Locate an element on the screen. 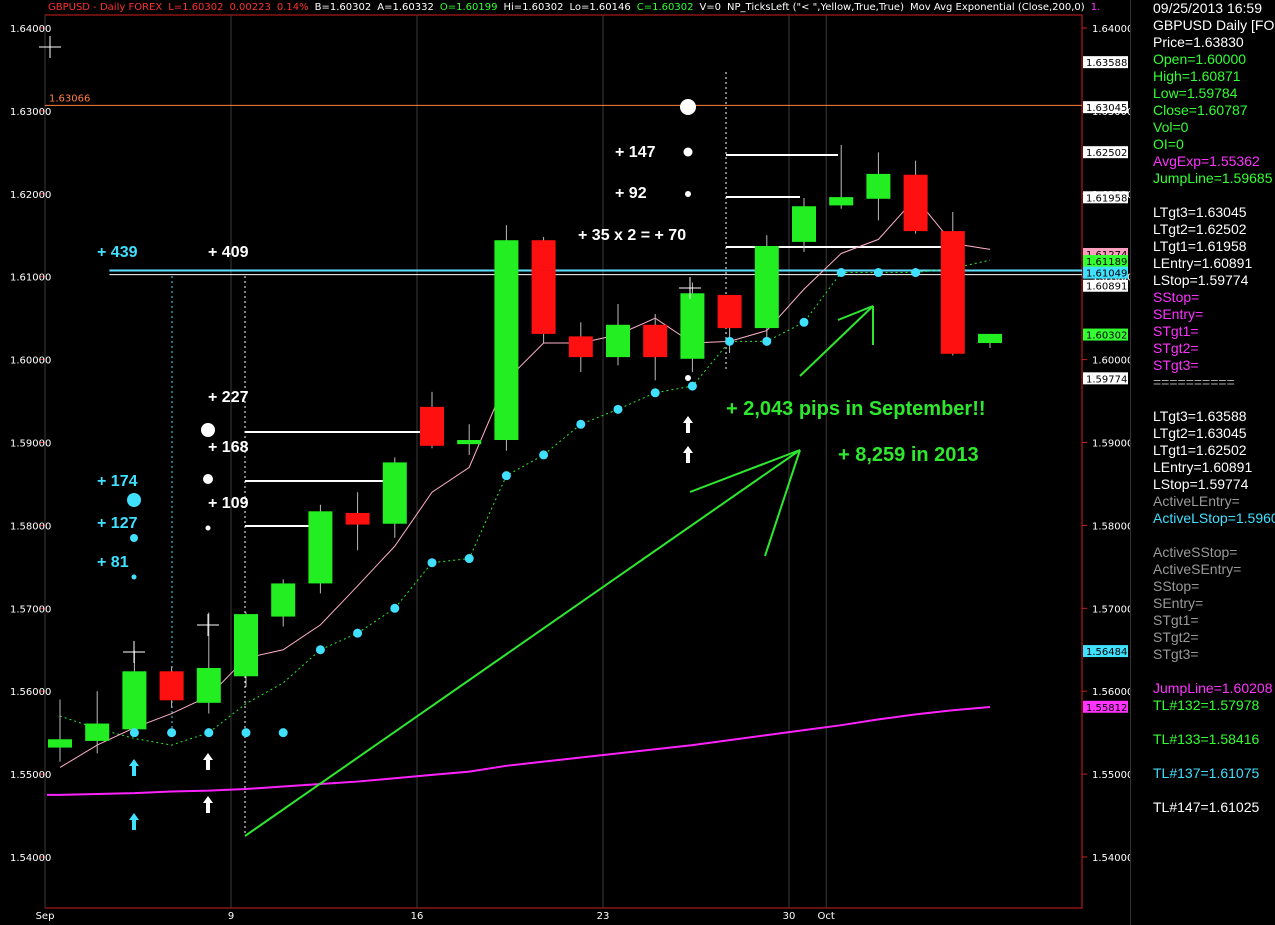  data-window-row: LTgt2=1.63045 is located at coordinates (1200, 433).